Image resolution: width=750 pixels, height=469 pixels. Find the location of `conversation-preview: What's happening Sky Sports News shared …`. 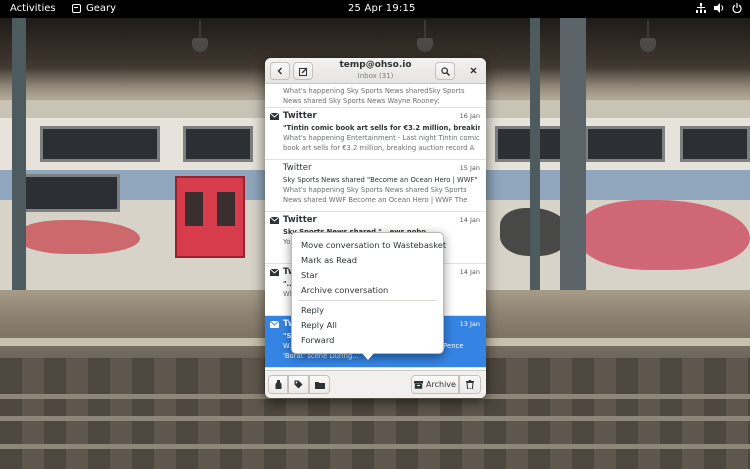

conversation-preview: What's happening Sky Sports News shared … is located at coordinates (375, 195).